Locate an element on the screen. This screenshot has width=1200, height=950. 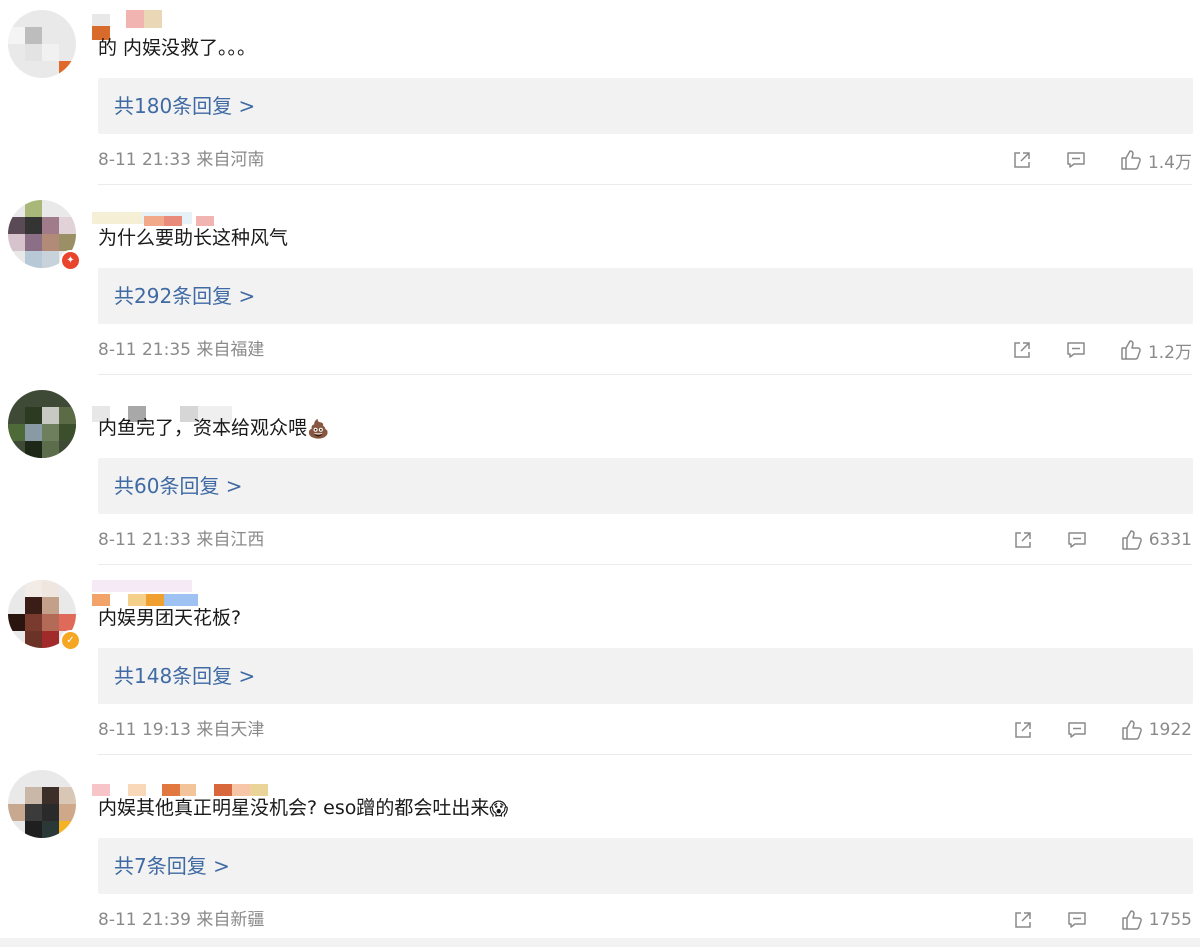
page-bottom-strip is located at coordinates (600, 942).